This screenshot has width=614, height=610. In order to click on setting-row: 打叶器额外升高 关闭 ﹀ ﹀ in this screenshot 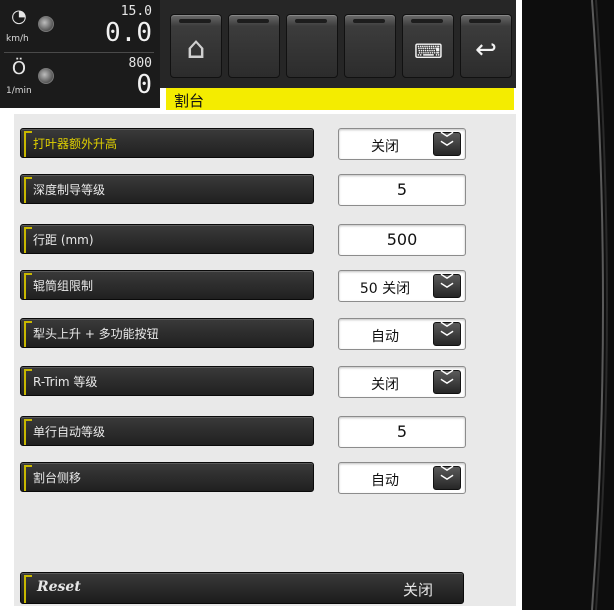, I will do `click(264, 144)`.